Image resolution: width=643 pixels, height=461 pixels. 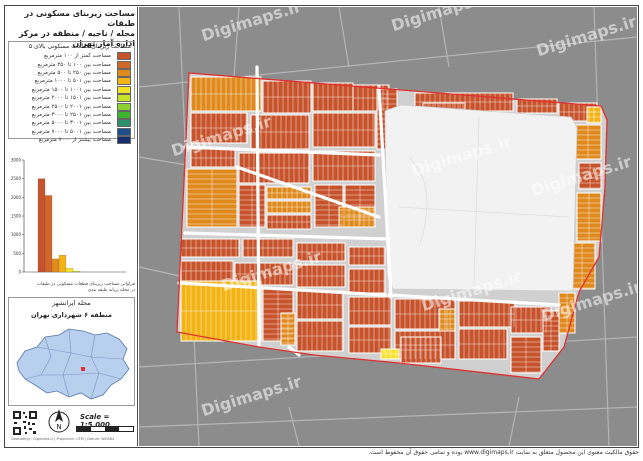 What do you see at coordinates (58, 427) in the screenshot?
I see `svg-text: N` at bounding box center [58, 427].